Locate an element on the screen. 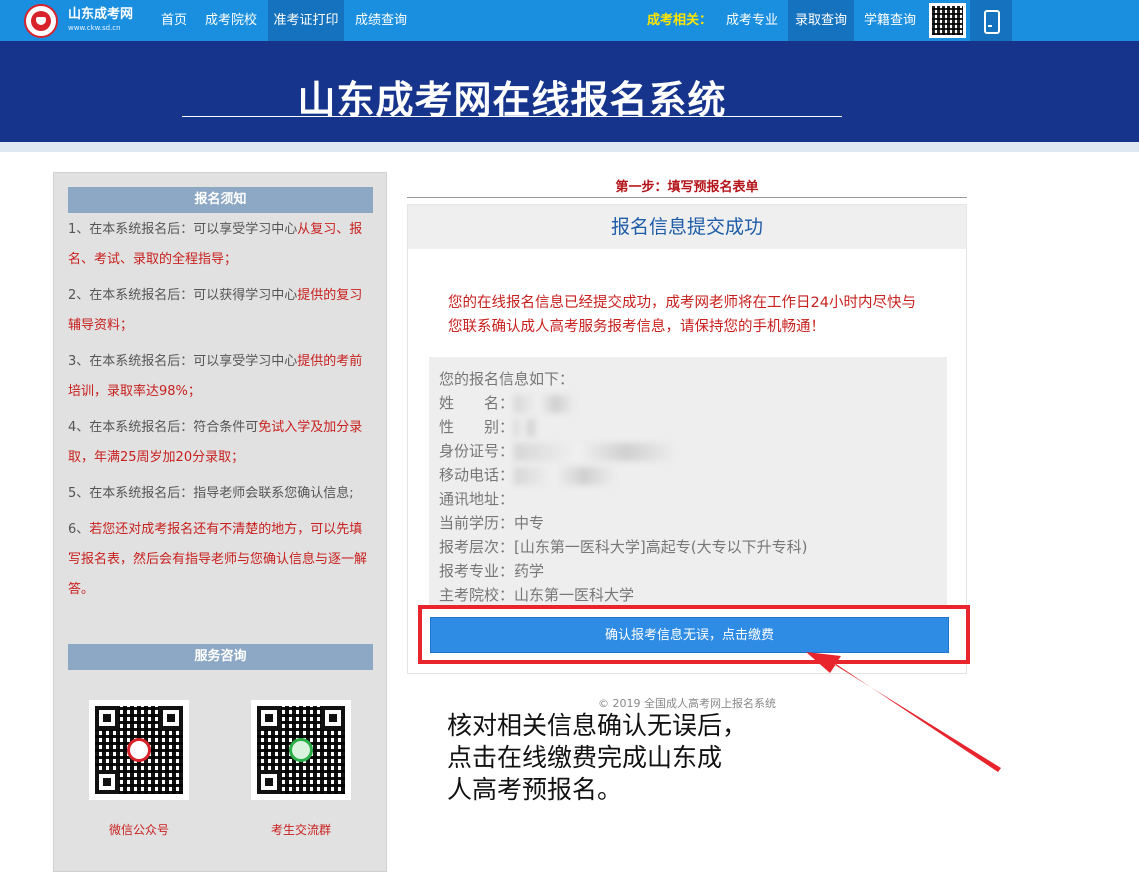 This screenshot has height=885, width=1139. banner-strip is located at coordinates (569, 147).